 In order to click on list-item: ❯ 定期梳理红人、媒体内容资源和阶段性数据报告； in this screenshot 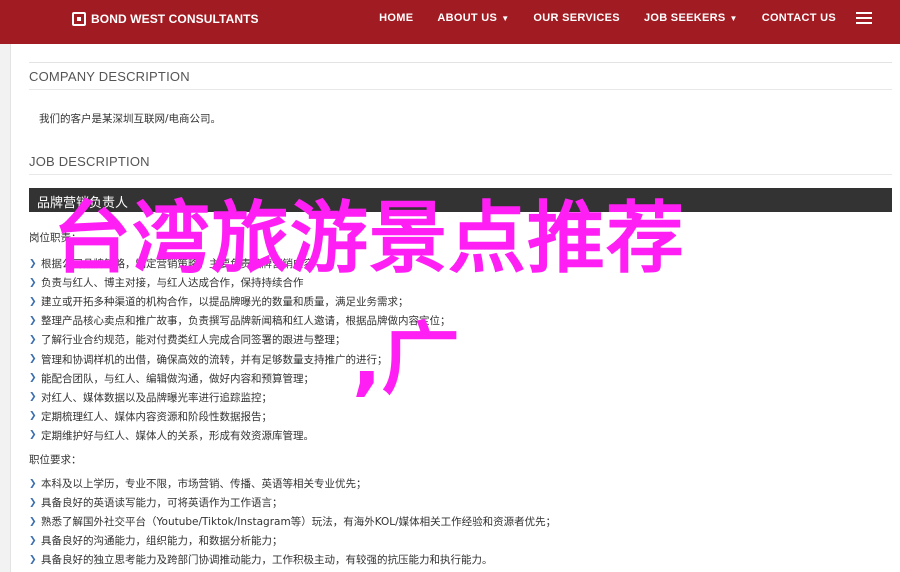, I will do `click(240, 416)`.